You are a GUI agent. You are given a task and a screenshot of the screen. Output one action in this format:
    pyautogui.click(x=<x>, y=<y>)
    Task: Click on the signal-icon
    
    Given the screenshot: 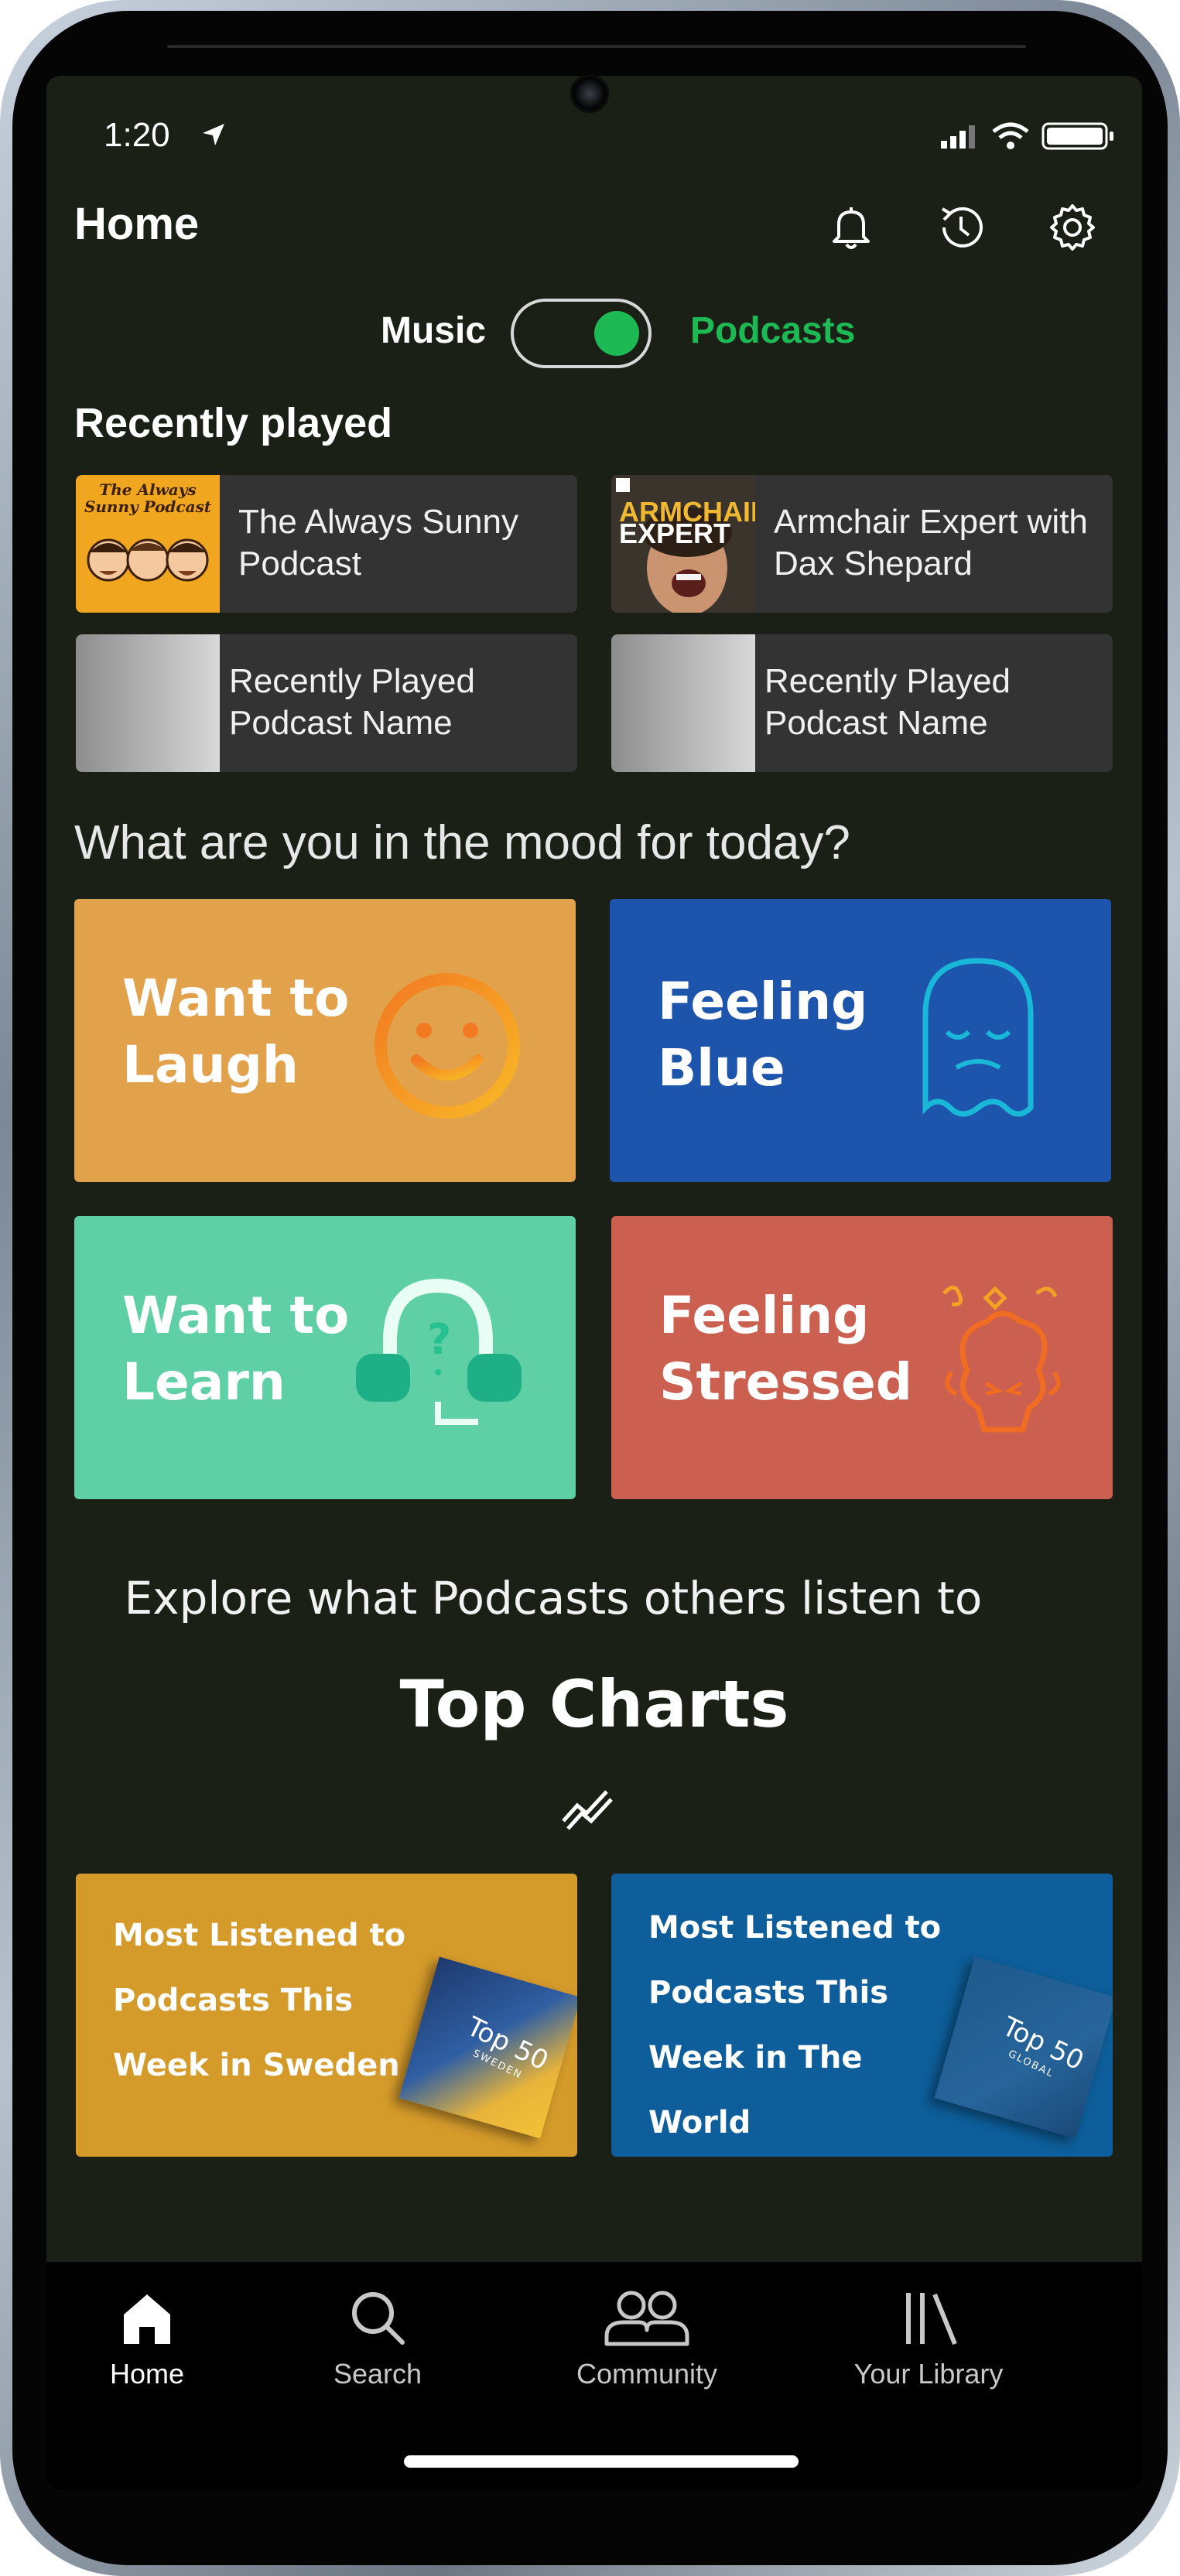 What is the action you would take?
    pyautogui.click(x=958, y=137)
    